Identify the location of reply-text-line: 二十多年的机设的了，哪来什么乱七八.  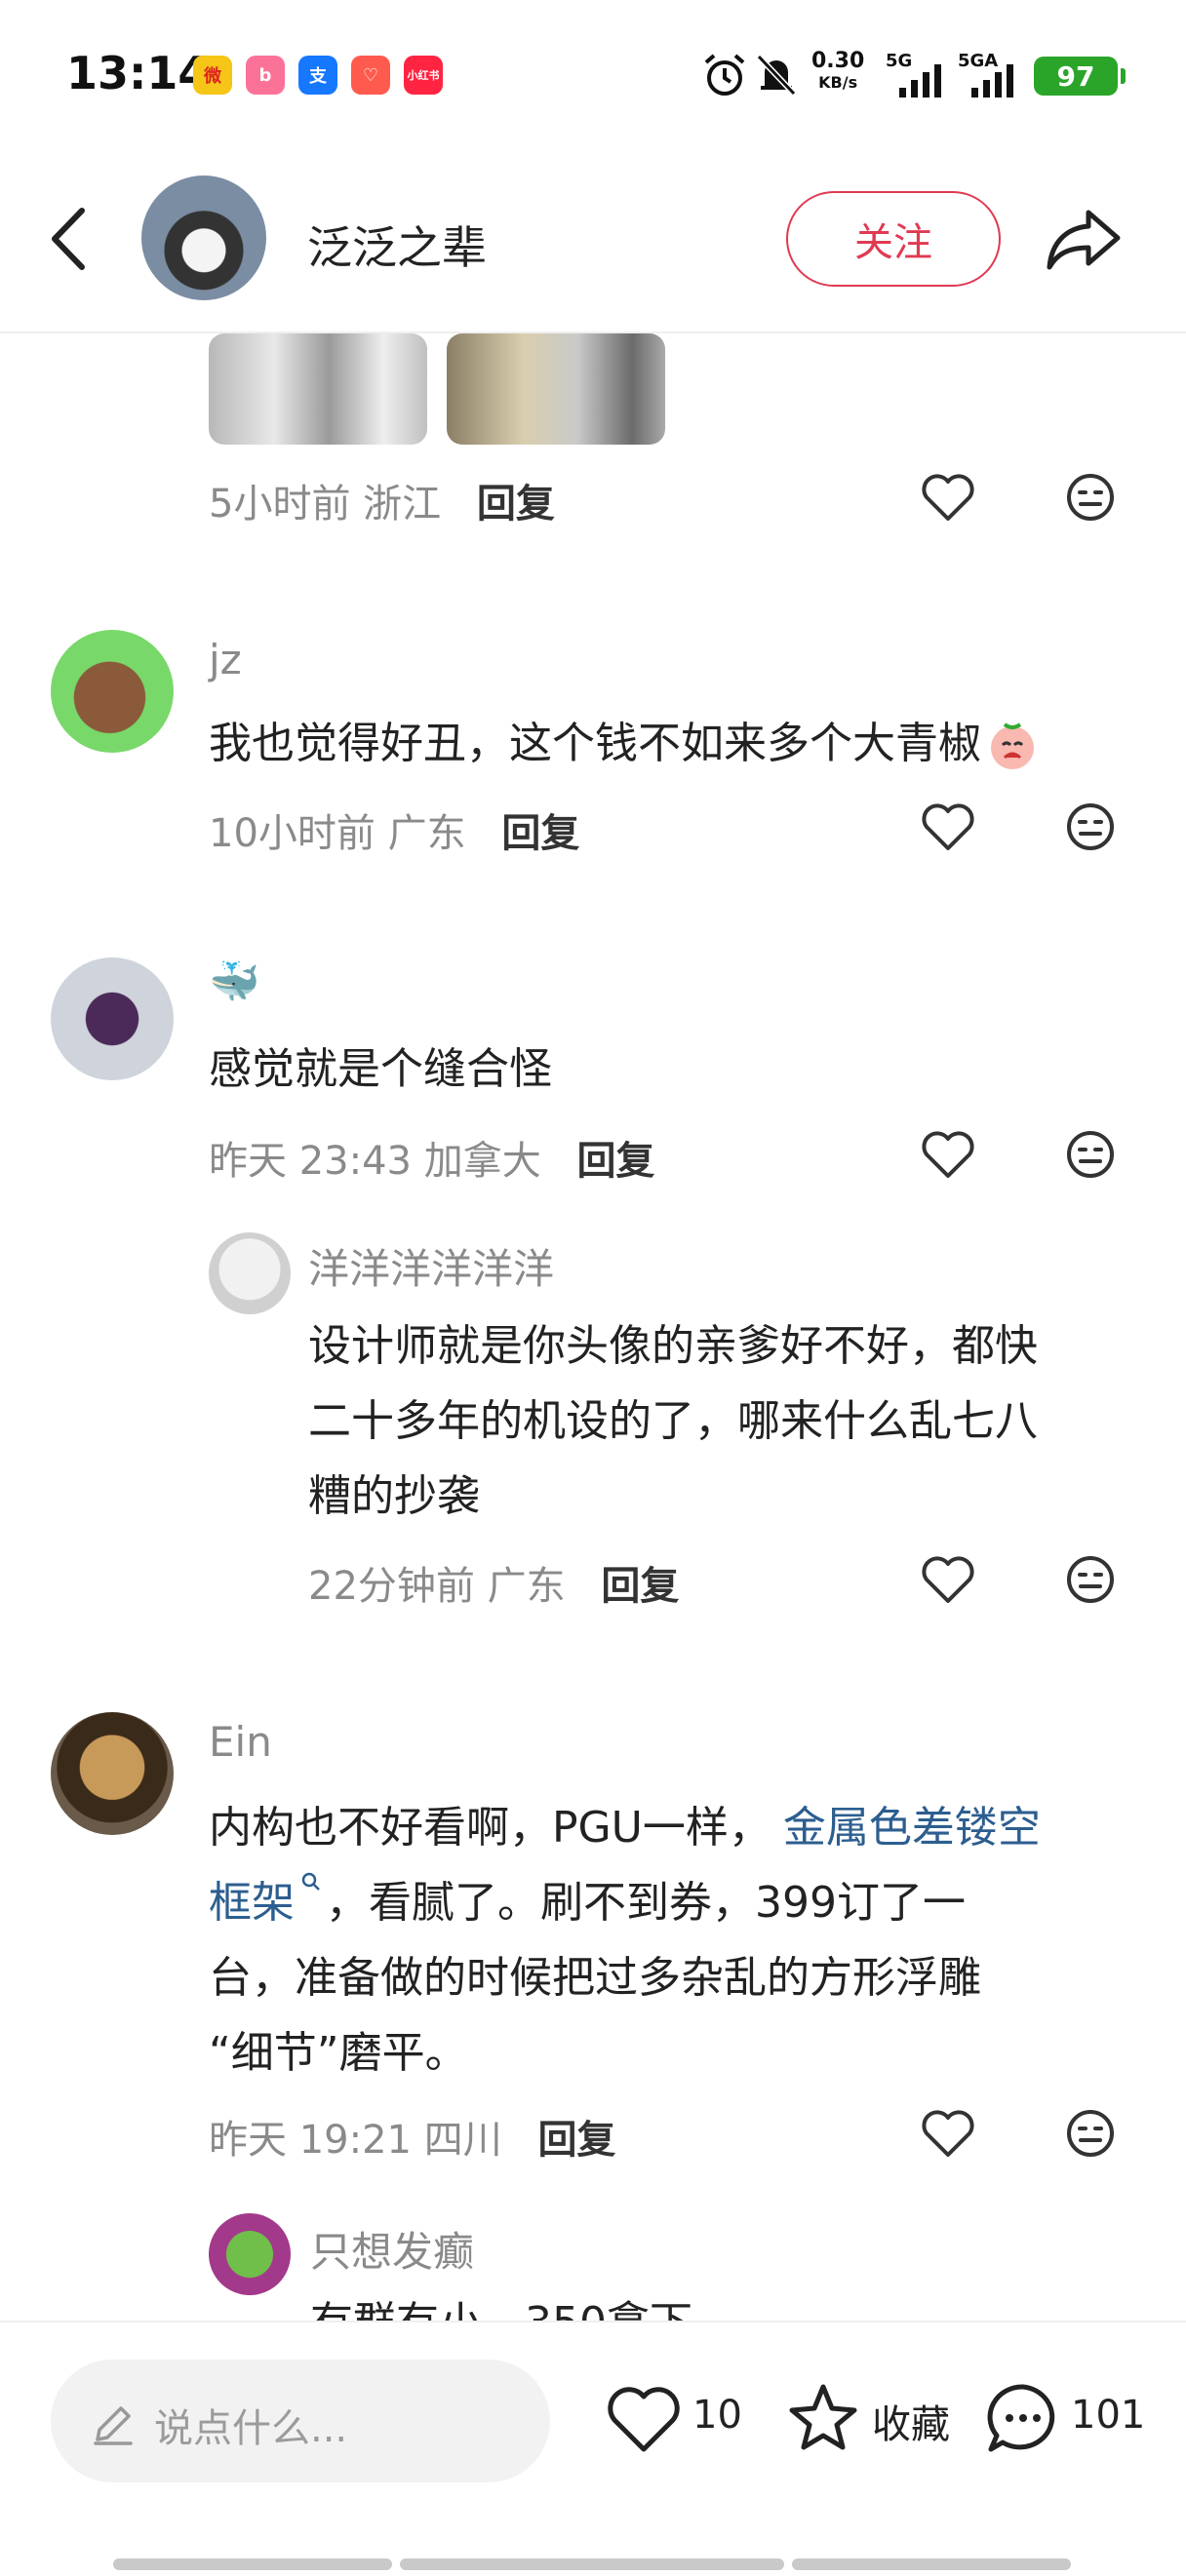
(673, 1421).